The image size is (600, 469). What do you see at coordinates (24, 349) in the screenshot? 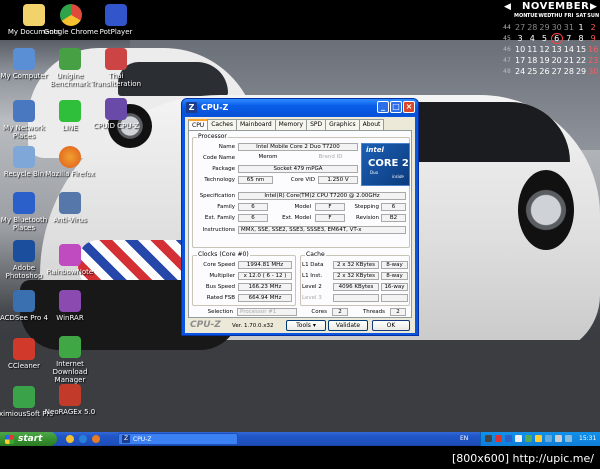
I see `ccleaner-icon` at bounding box center [24, 349].